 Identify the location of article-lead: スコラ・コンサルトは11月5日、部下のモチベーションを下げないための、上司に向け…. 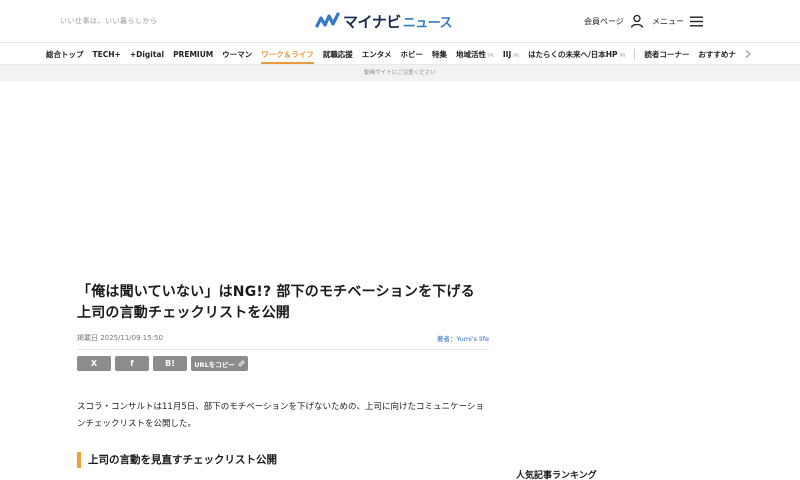
(280, 415).